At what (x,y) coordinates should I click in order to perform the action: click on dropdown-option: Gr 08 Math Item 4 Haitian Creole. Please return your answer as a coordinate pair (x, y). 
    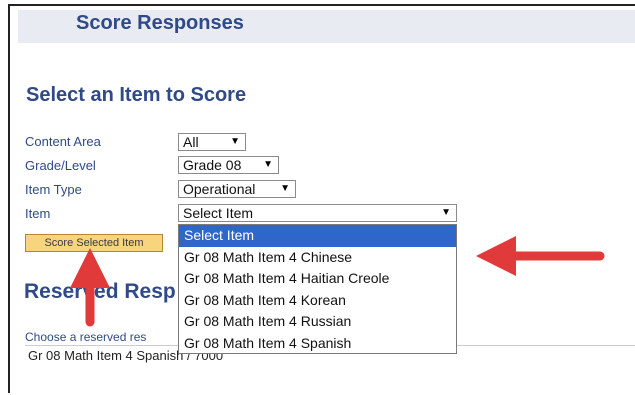
    Looking at the image, I should click on (317, 279).